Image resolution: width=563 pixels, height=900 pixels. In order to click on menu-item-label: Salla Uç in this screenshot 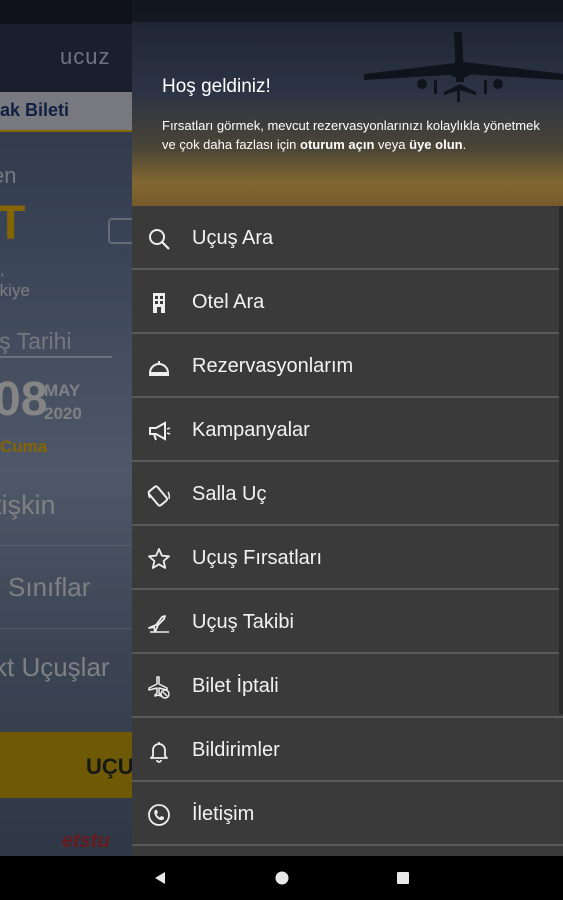, I will do `click(229, 494)`.